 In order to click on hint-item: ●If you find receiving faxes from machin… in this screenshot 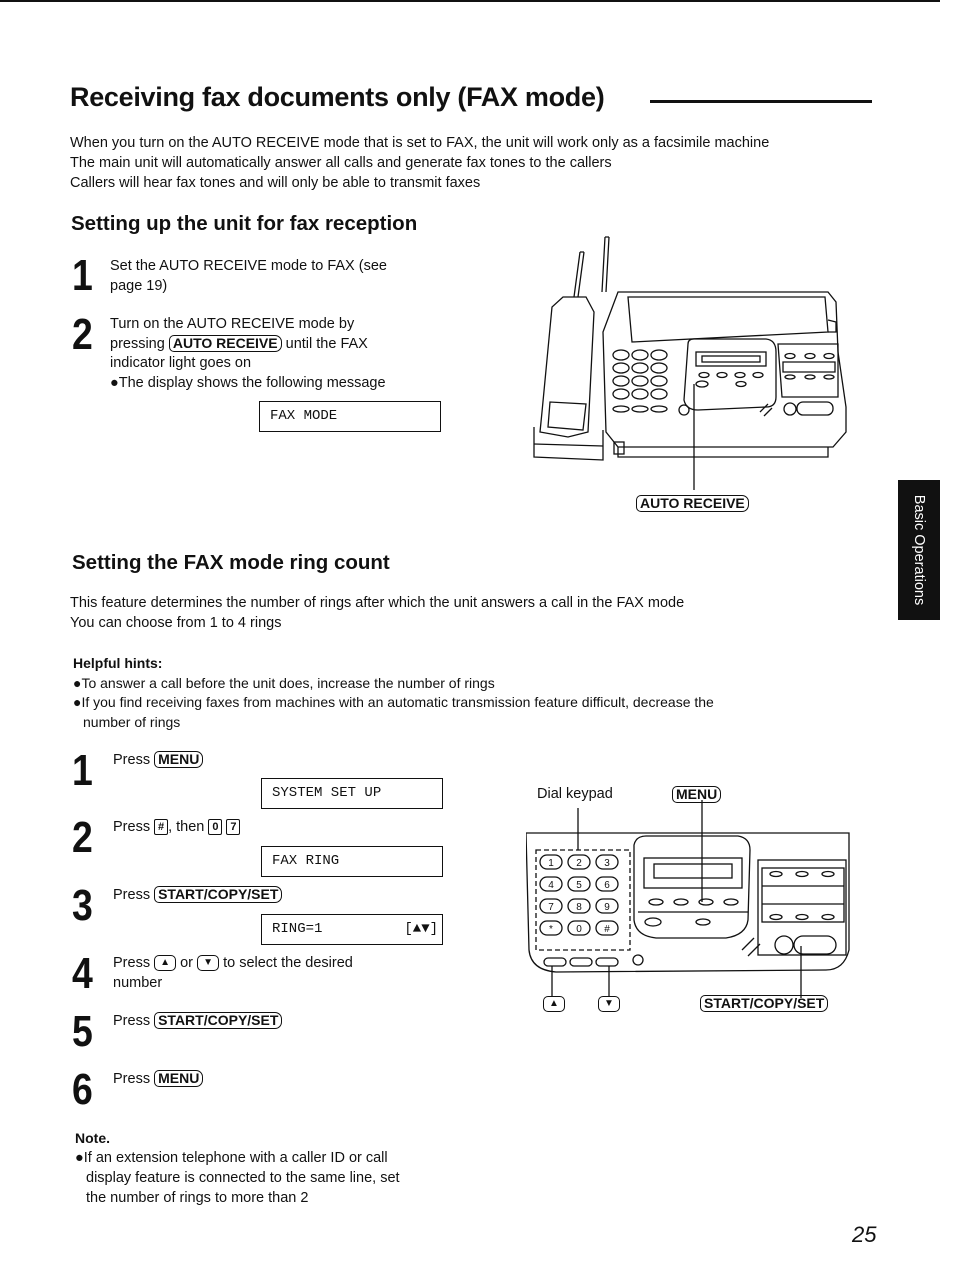, I will do `click(393, 702)`.